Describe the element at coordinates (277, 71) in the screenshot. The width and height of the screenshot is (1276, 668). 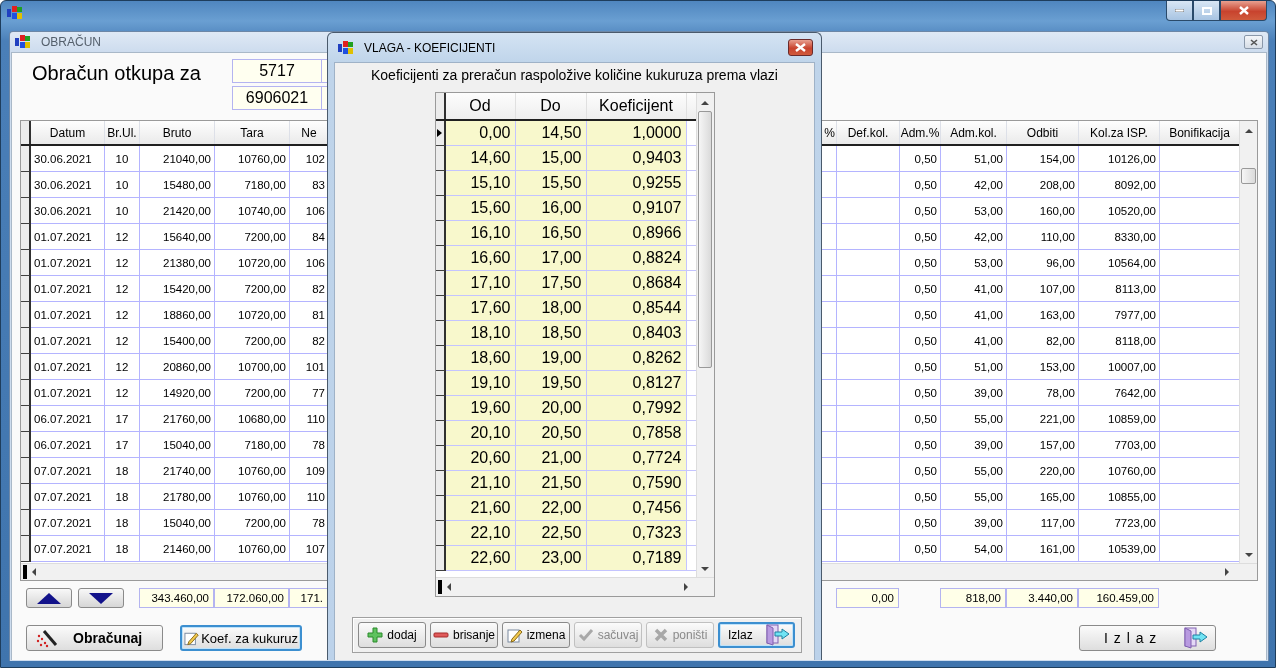
I see `number-field: 5717` at that location.